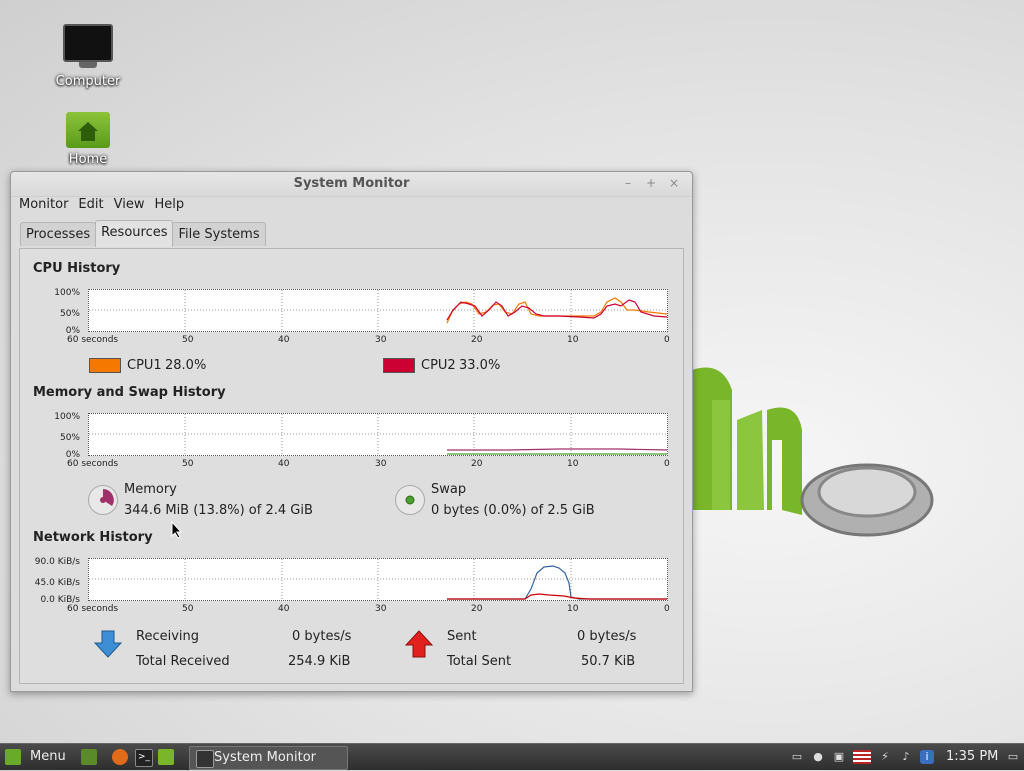  Describe the element at coordinates (205, 759) in the screenshot. I see `system-monitor-icon` at that location.